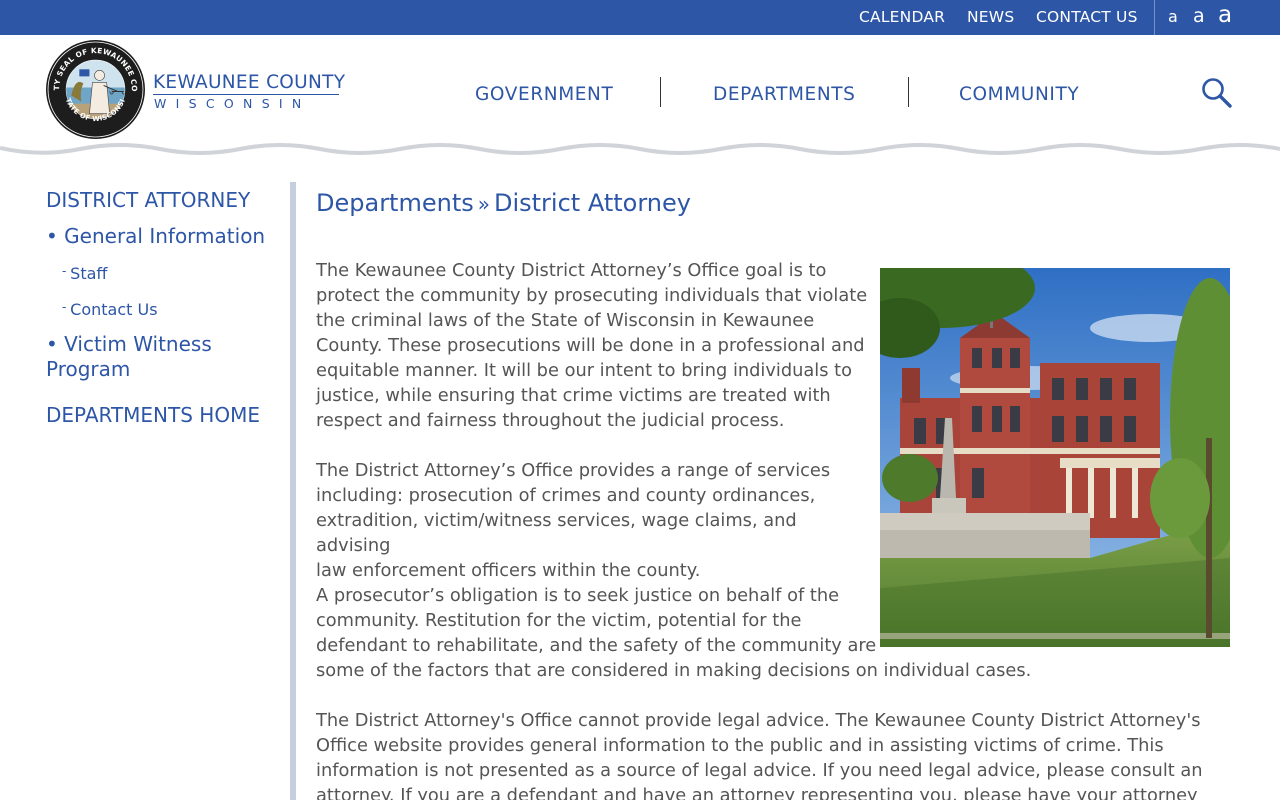 This screenshot has height=800, width=1280. Describe the element at coordinates (640, 17) in the screenshot. I see `utility-bar: CALENDAR NEWS CONTACT US a a a` at that location.